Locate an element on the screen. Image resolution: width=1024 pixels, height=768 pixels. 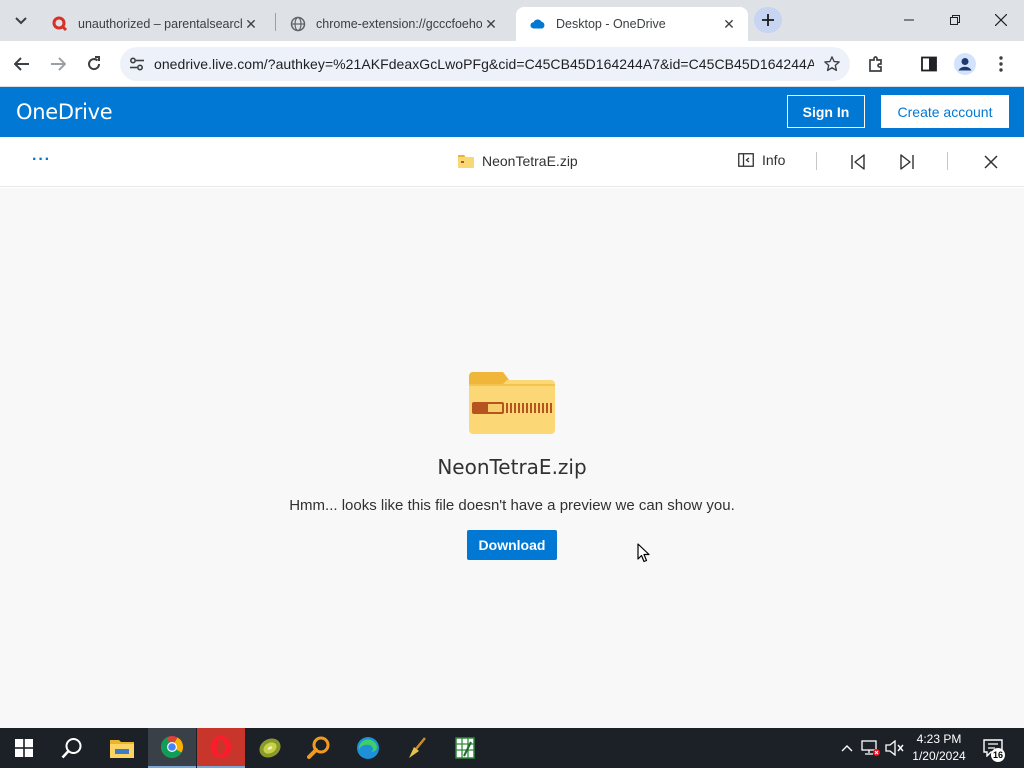
start-icon is located at coordinates (24, 748).